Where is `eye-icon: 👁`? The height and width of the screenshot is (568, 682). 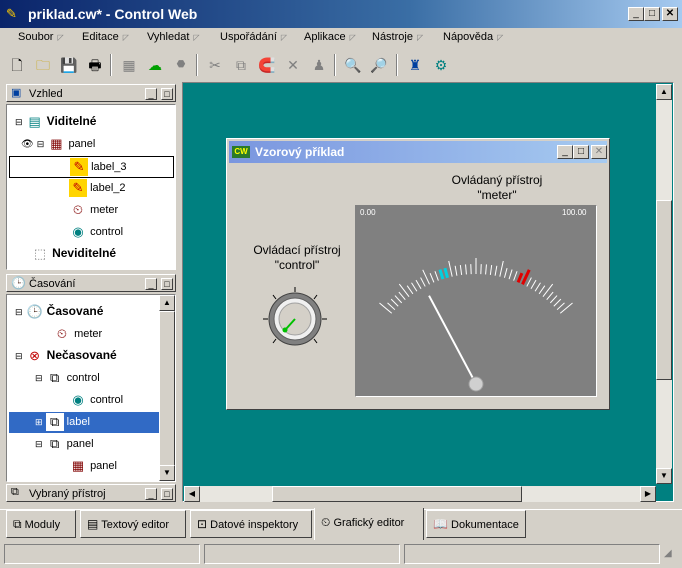
eye-icon: 👁 is located at coordinates (27, 144).